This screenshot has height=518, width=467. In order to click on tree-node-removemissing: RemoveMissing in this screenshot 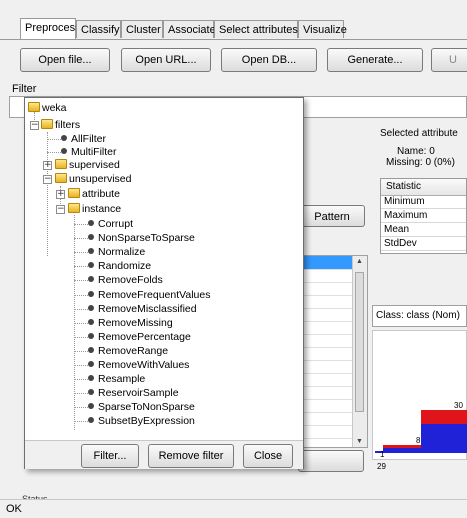, I will do `click(130, 323)`.